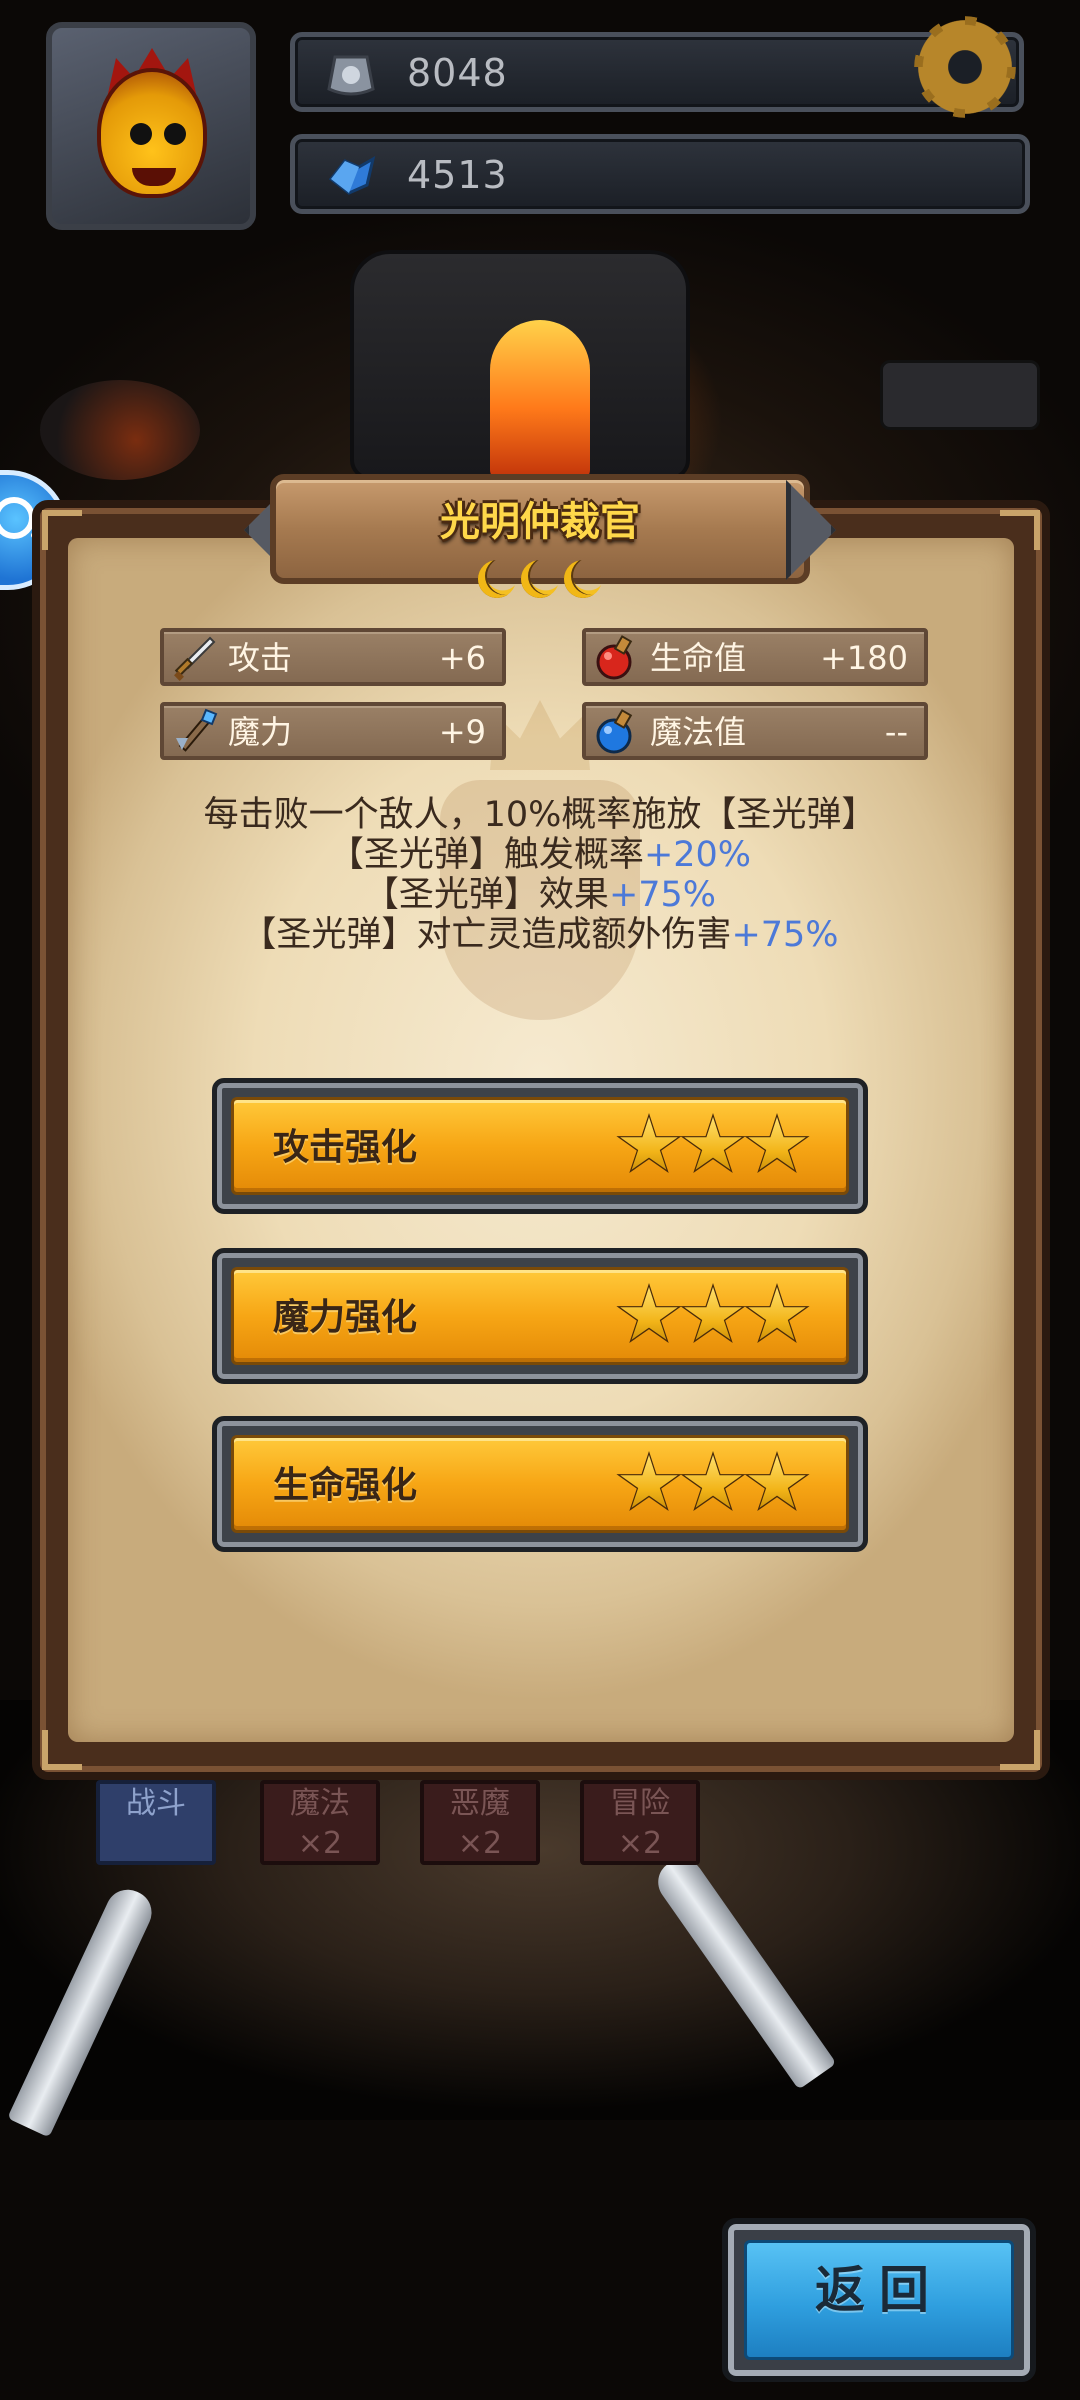 This screenshot has height=2400, width=1080. Describe the element at coordinates (698, 732) in the screenshot. I see `stat-label: 魔法值` at that location.